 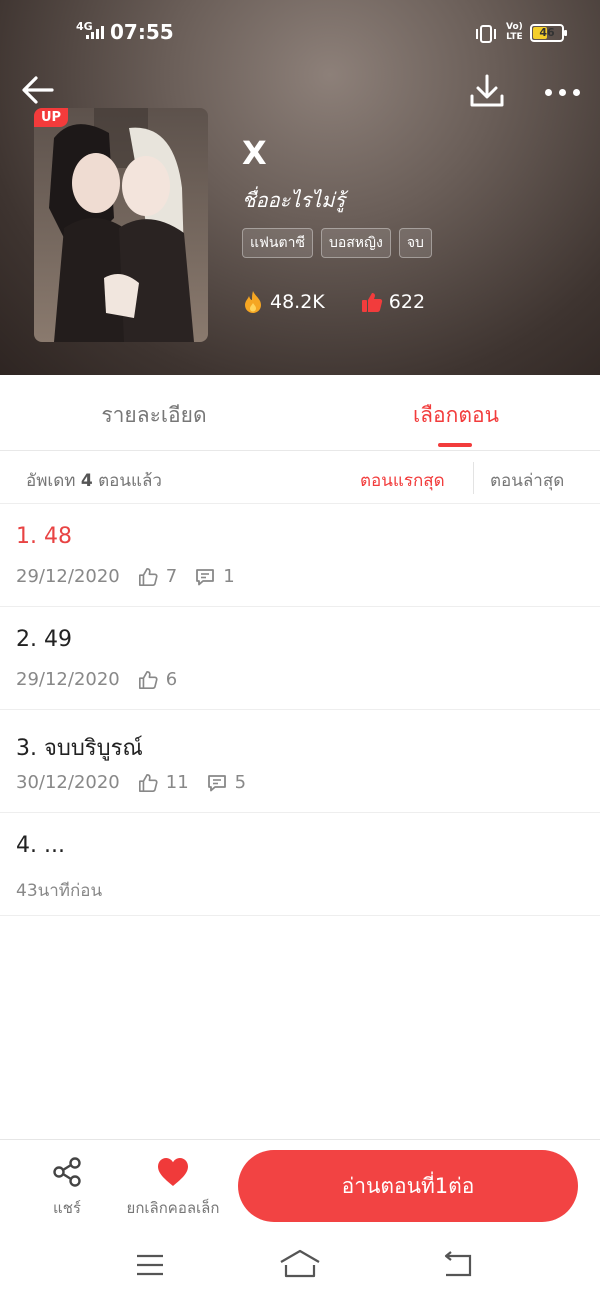 I want to click on fire-icon, so click(x=253, y=302).